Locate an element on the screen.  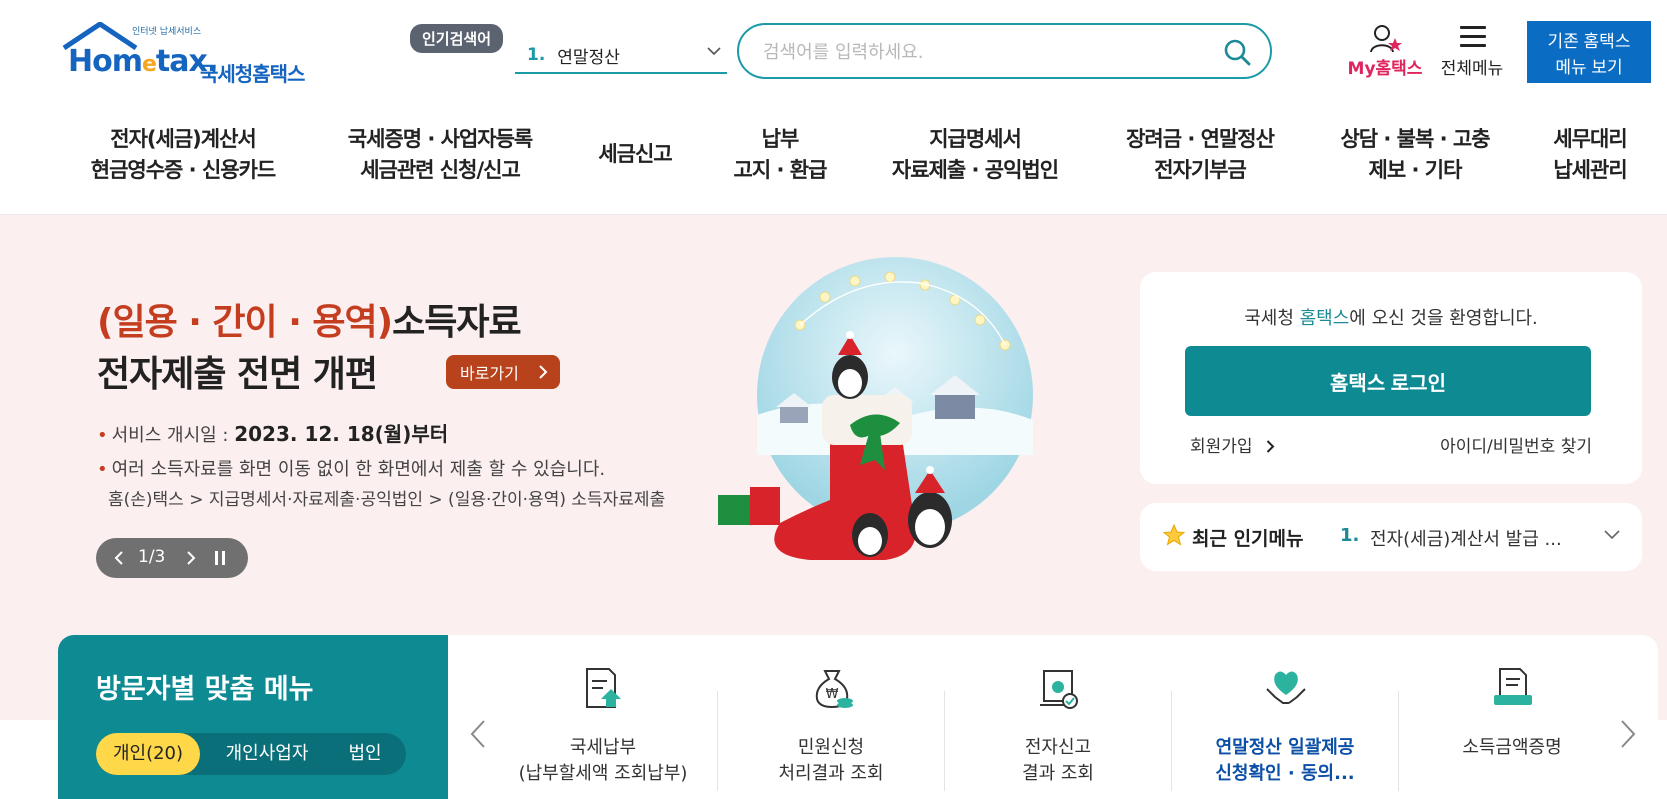
recent-popular-rank: 1. is located at coordinates (1350, 535).